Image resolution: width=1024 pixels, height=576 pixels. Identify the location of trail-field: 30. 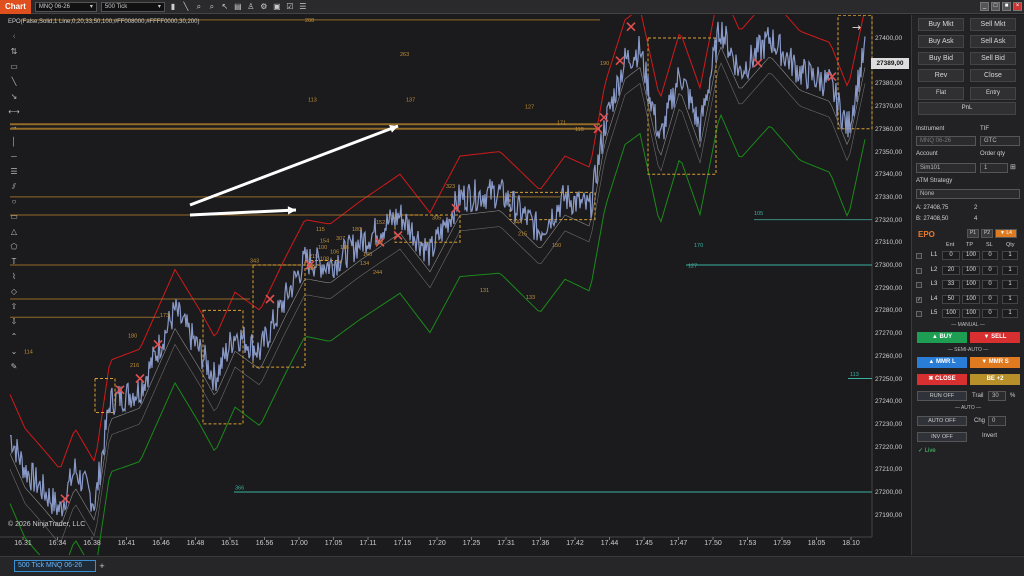
(997, 396).